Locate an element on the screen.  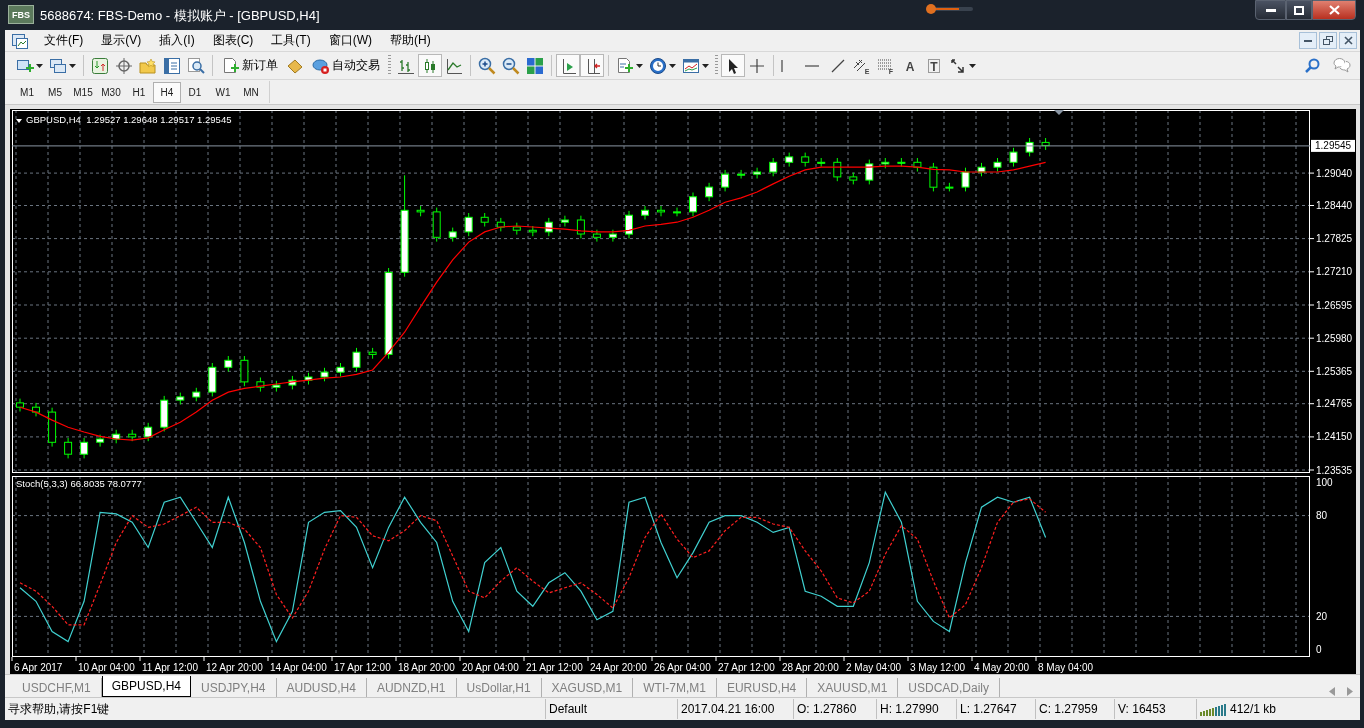
chart-tab: USDJPY,H4 is located at coordinates (234, 687).